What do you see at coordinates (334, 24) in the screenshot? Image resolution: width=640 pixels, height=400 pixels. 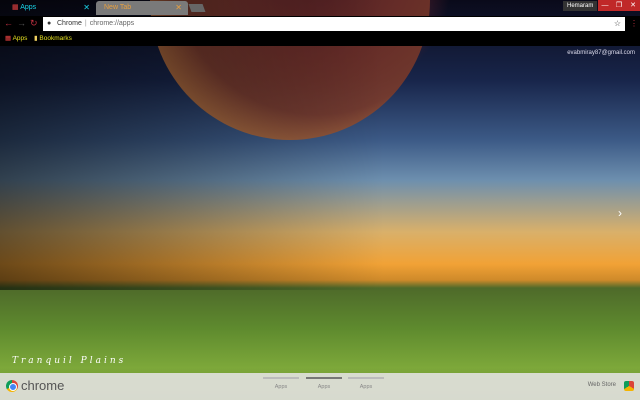 I see `address-bar: ● Chrome | chrome://apps ☆` at bounding box center [334, 24].